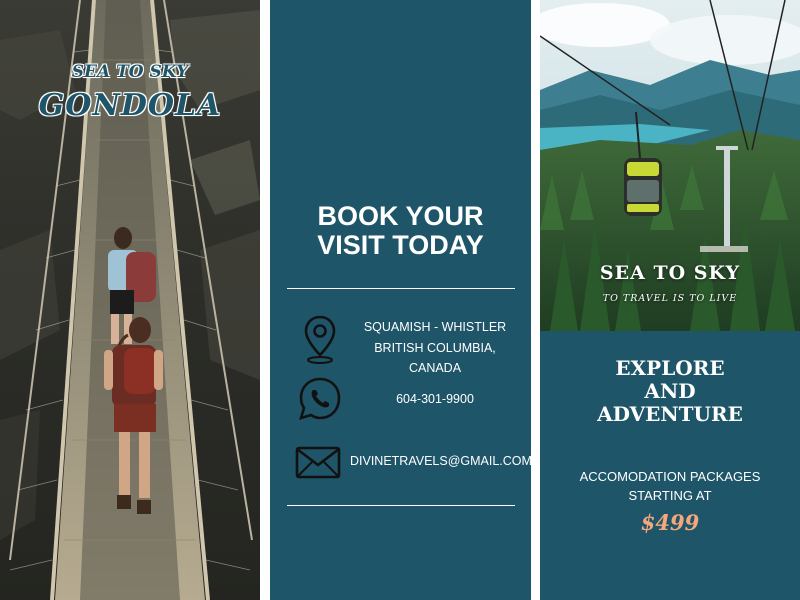 The height and width of the screenshot is (600, 800). What do you see at coordinates (400, 216) in the screenshot?
I see `book-heading-line1: BOOK YOUR` at bounding box center [400, 216].